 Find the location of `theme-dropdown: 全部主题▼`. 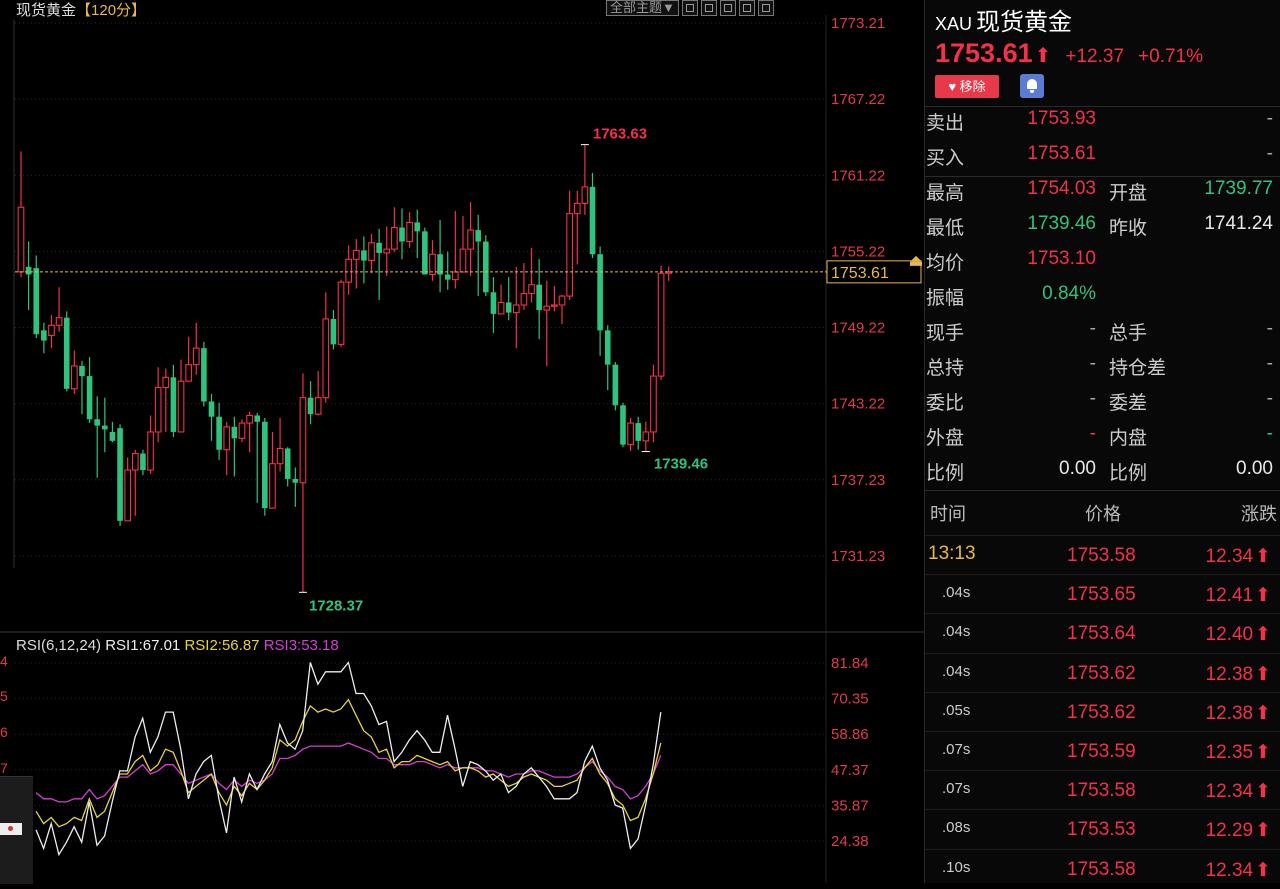

theme-dropdown: 全部主题▼ is located at coordinates (642, 8).